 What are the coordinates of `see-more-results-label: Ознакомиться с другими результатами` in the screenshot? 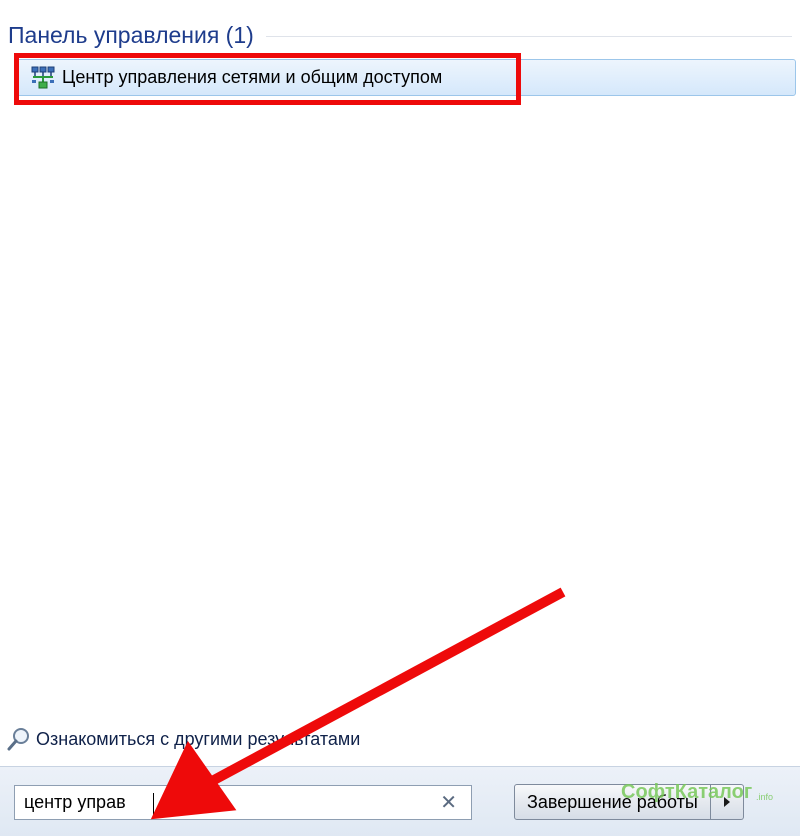 It's located at (198, 738).